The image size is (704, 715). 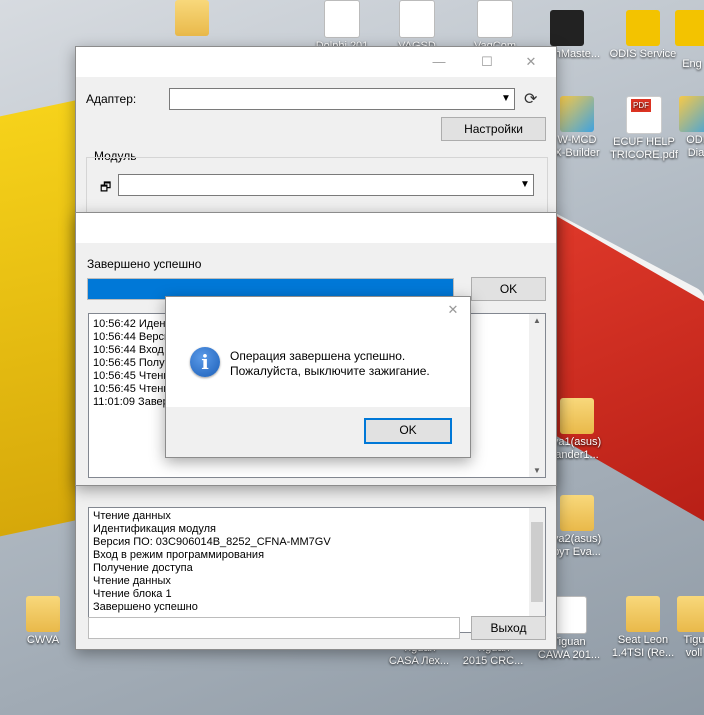 I want to click on desktop-icon-cwva: CWVA, so click(x=43, y=621).